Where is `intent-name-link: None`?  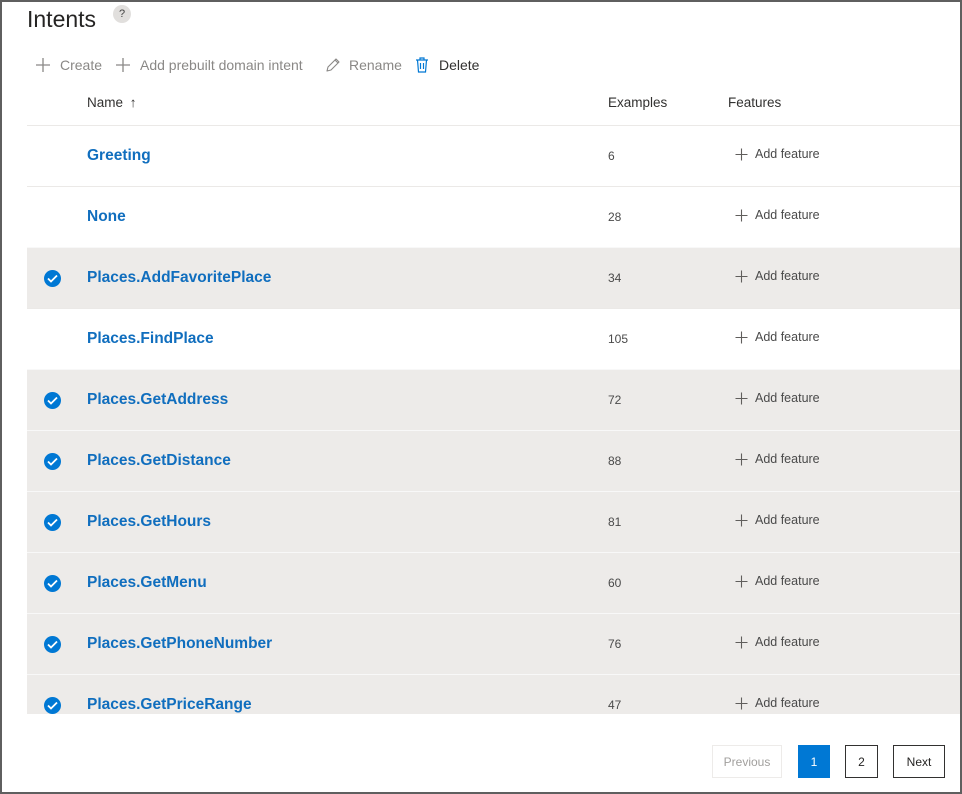
intent-name-link: None is located at coordinates (106, 217).